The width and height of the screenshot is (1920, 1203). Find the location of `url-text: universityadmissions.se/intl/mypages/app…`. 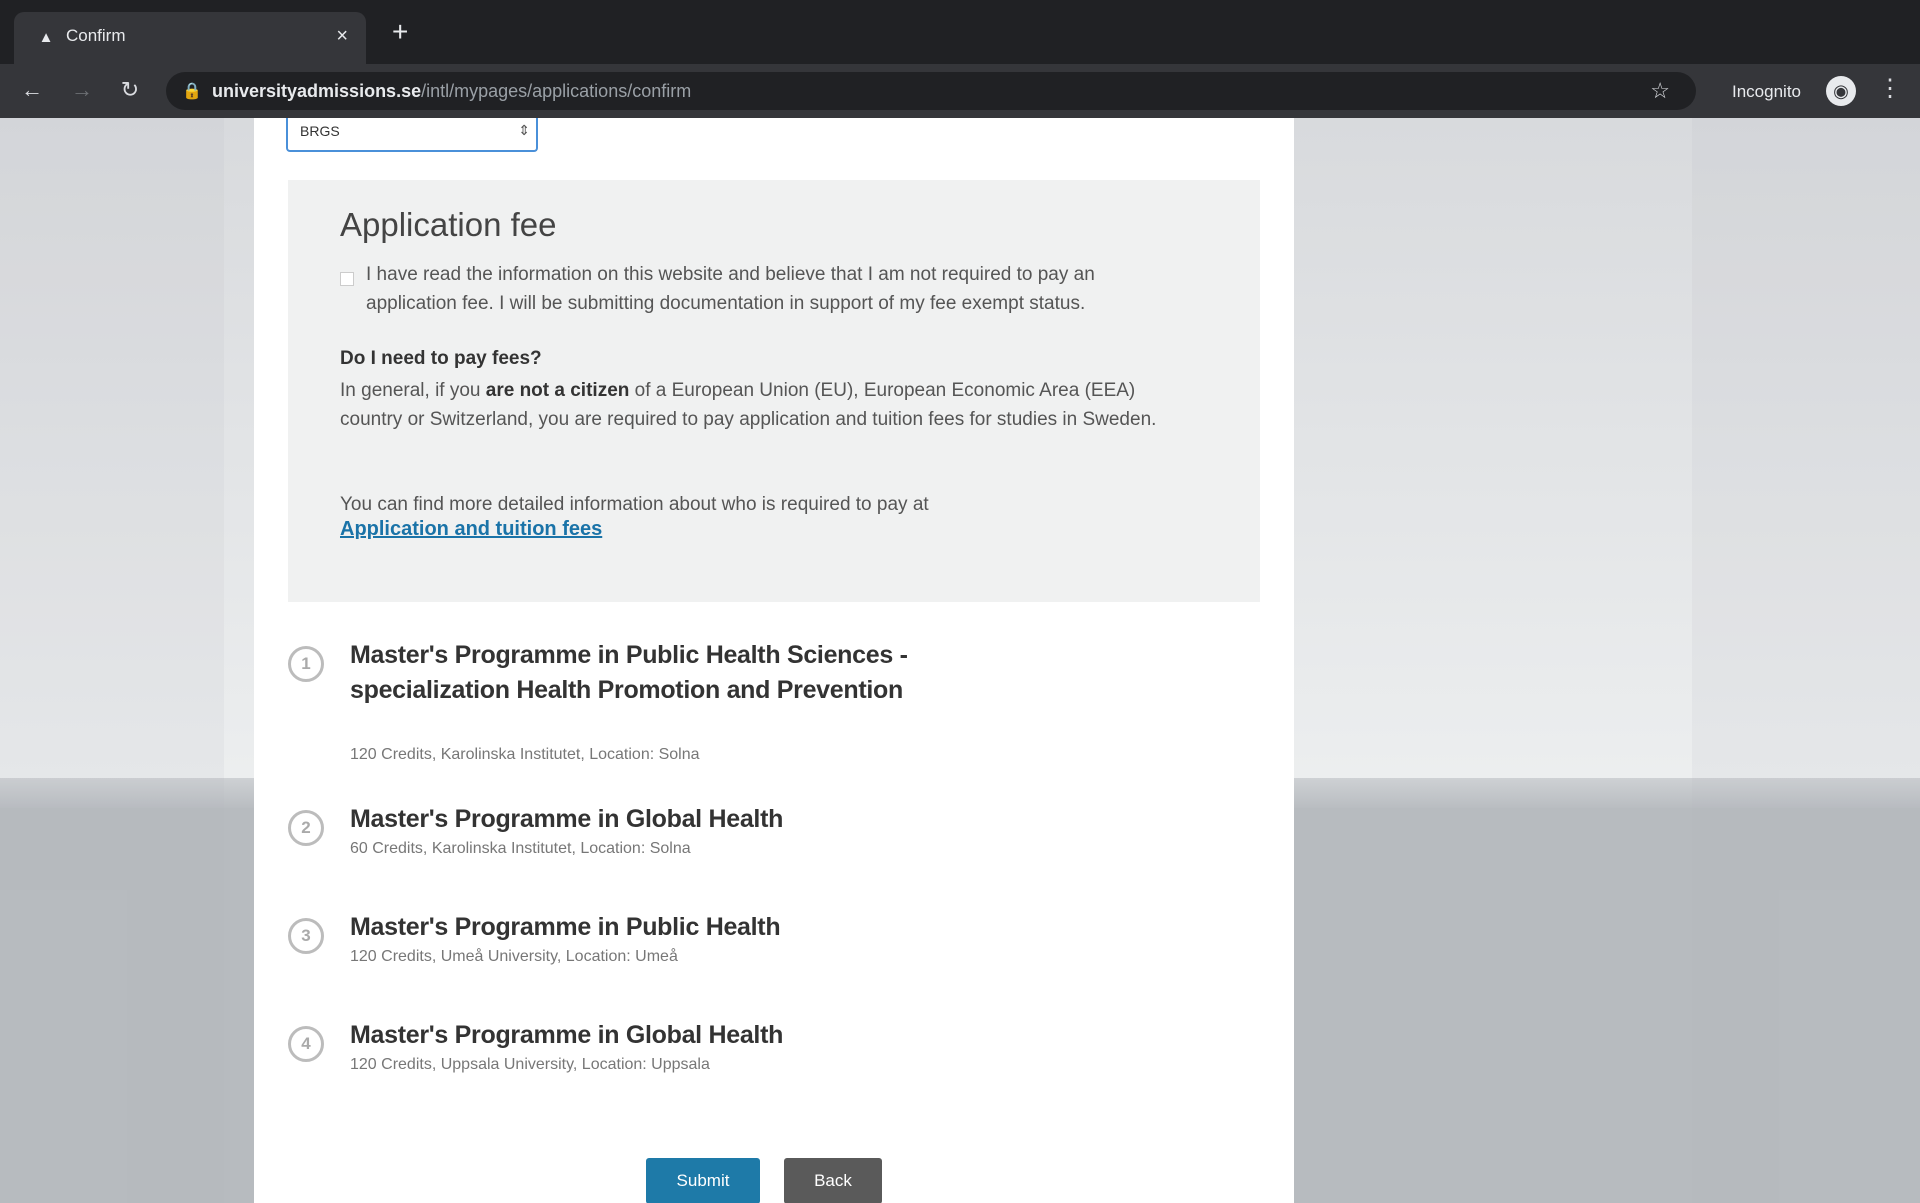

url-text: universityadmissions.se/intl/mypages/app… is located at coordinates (451, 91).